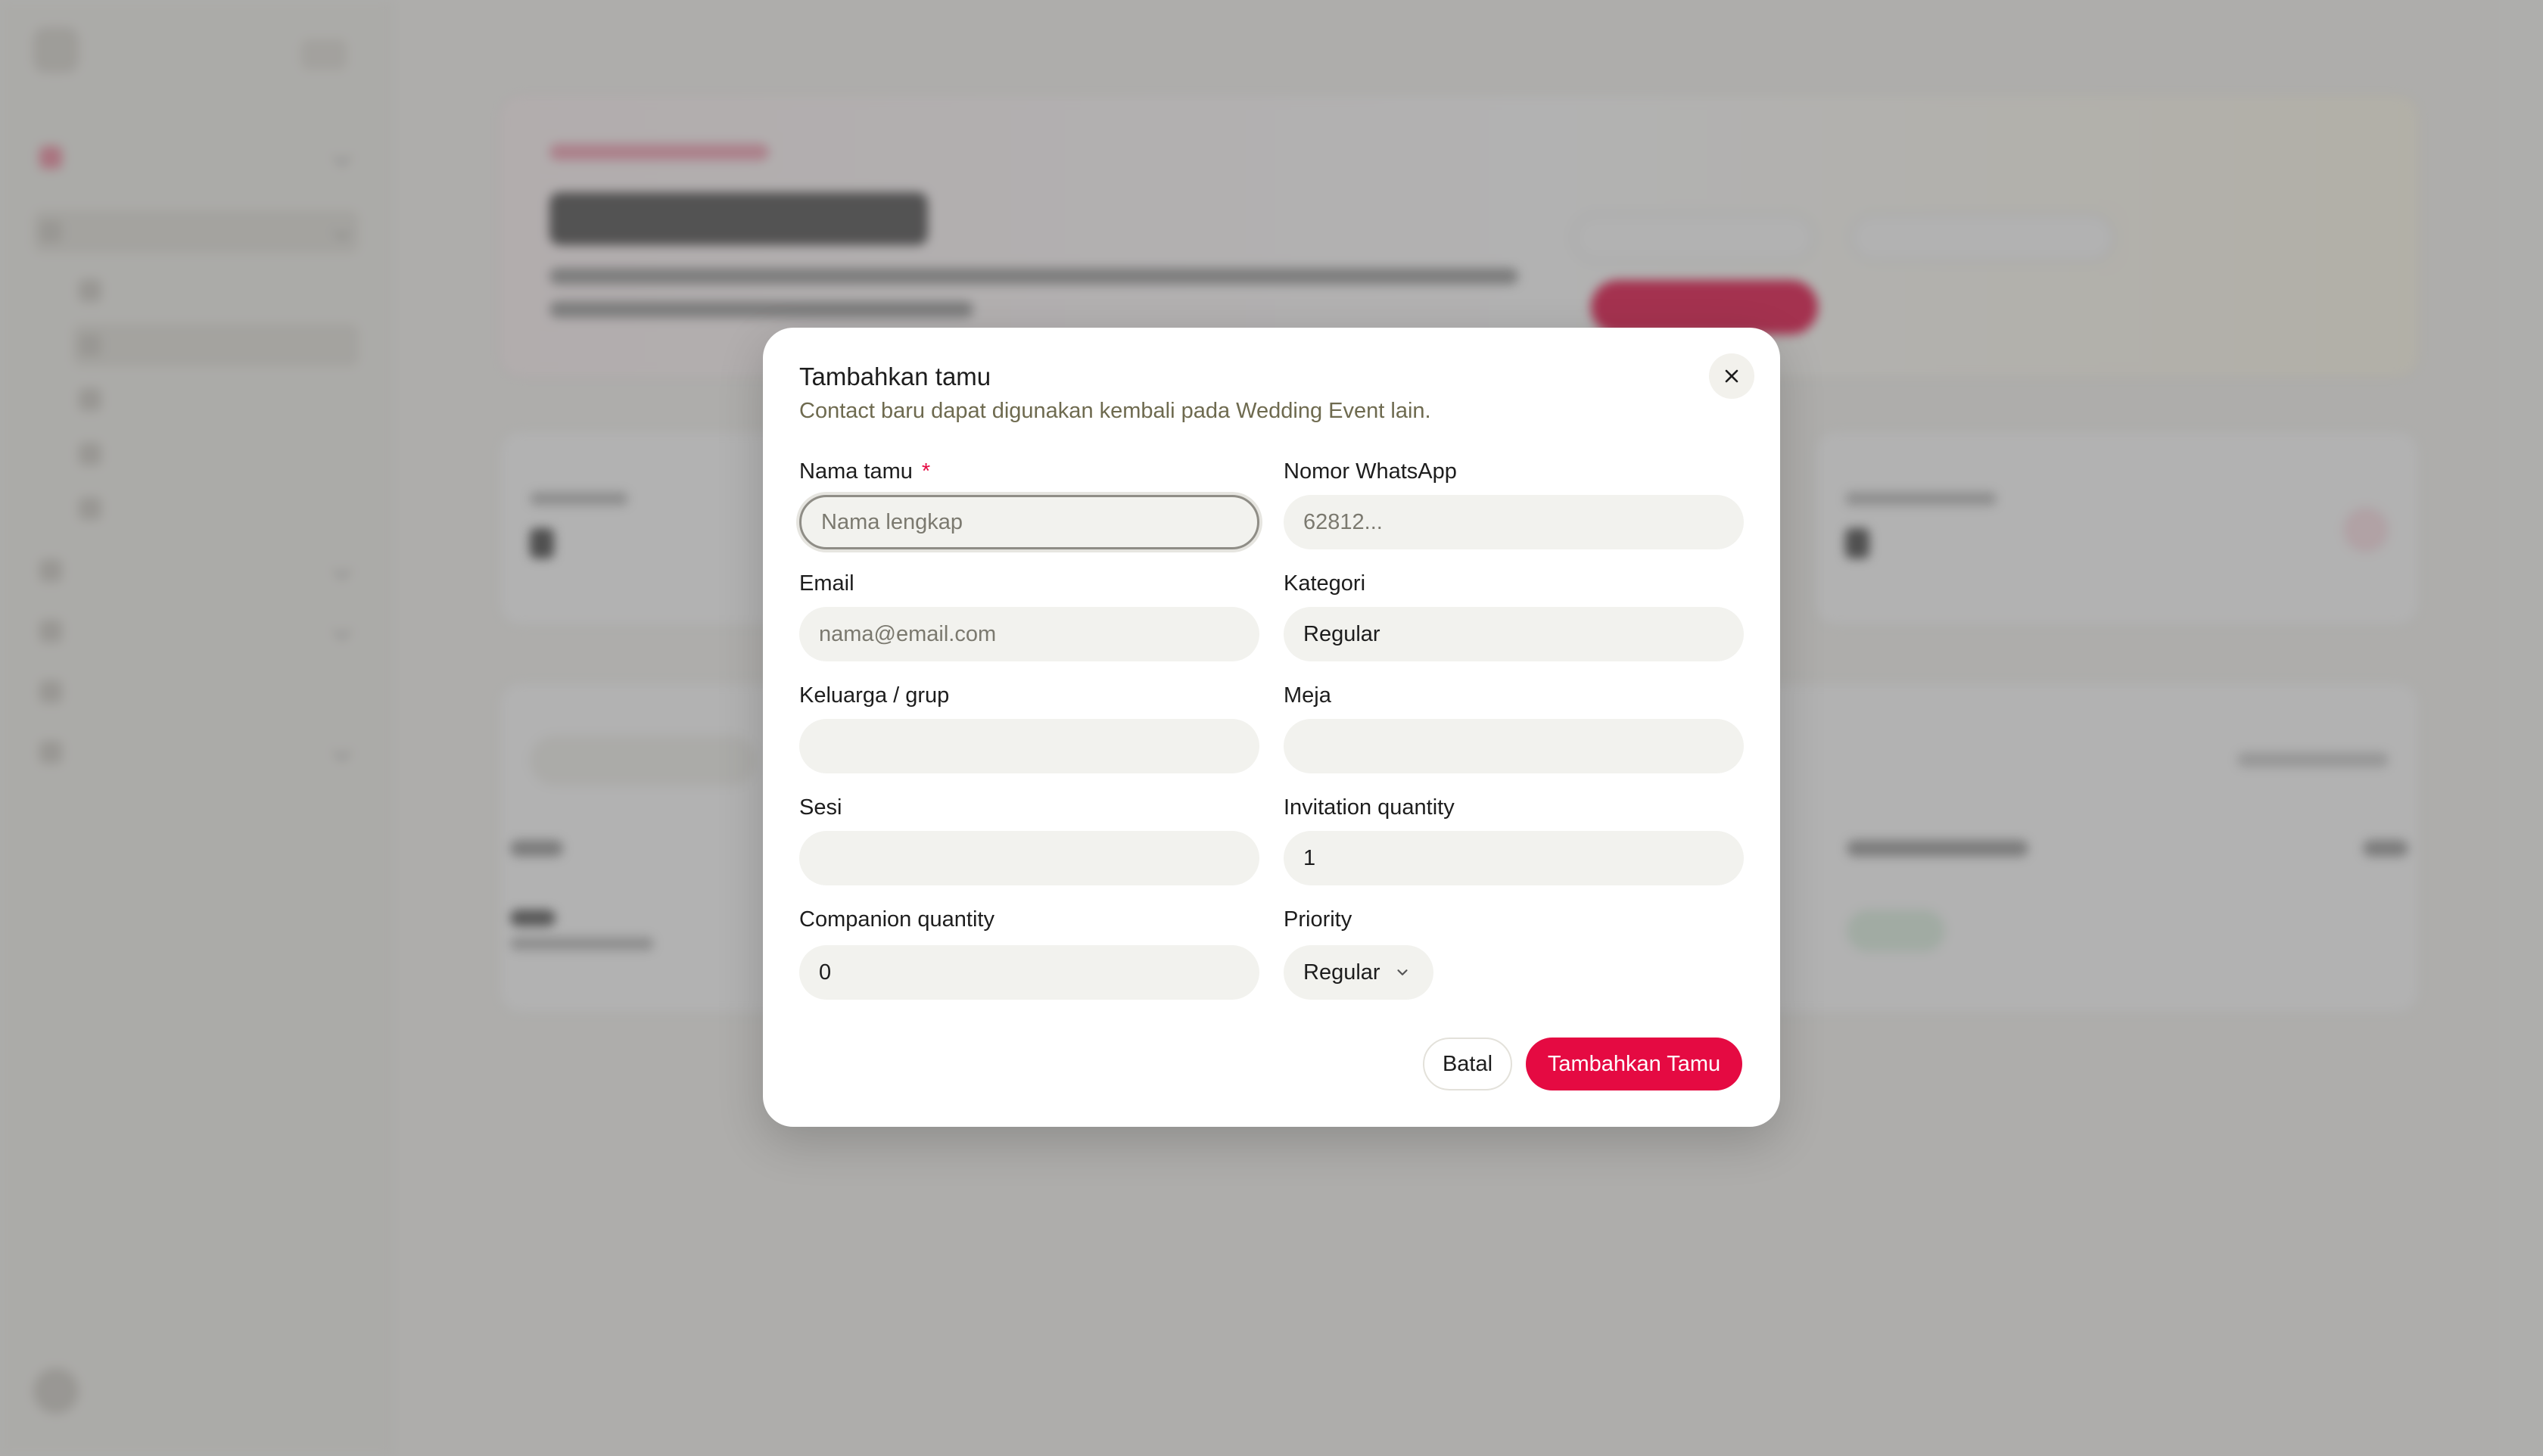 The width and height of the screenshot is (2543, 1456). Describe the element at coordinates (820, 807) in the screenshot. I see `session-label: Sesi` at that location.